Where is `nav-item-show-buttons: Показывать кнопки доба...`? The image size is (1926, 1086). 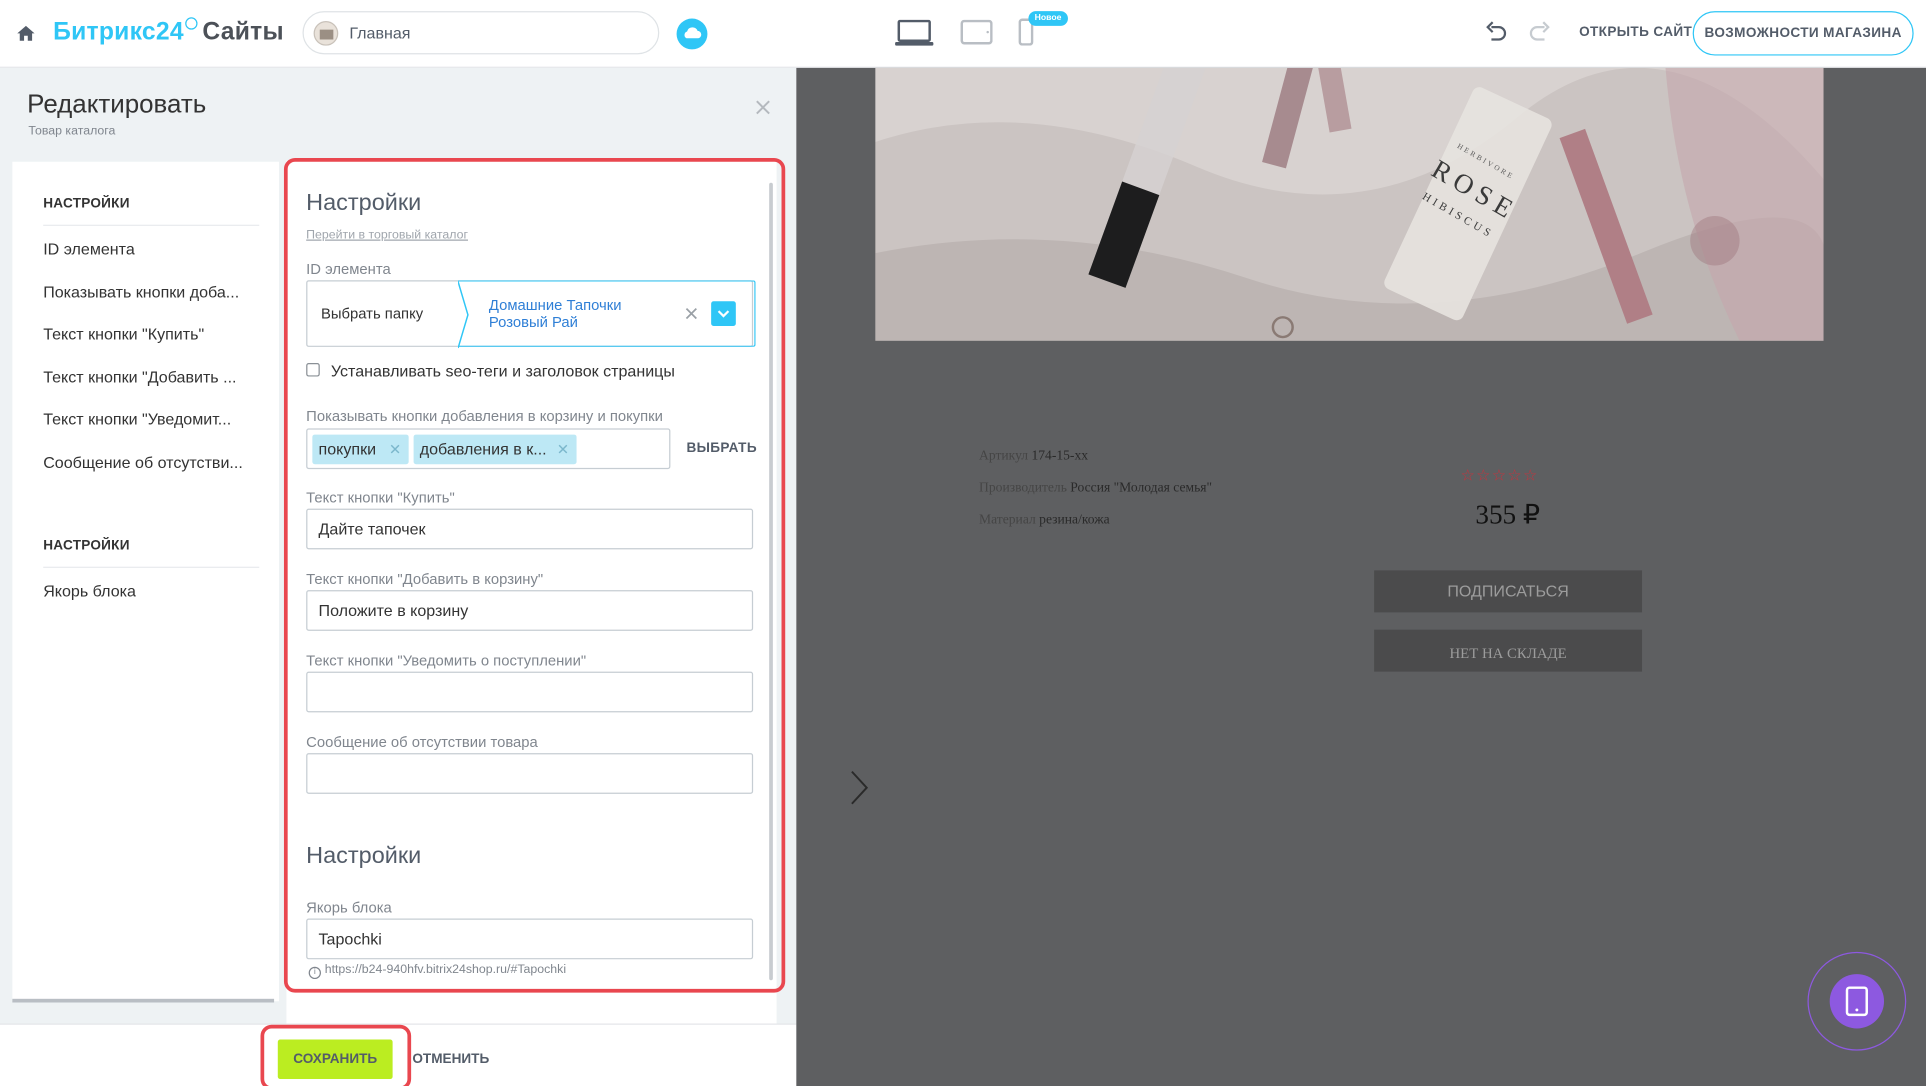 nav-item-show-buttons: Показывать кнопки доба... is located at coordinates (148, 292).